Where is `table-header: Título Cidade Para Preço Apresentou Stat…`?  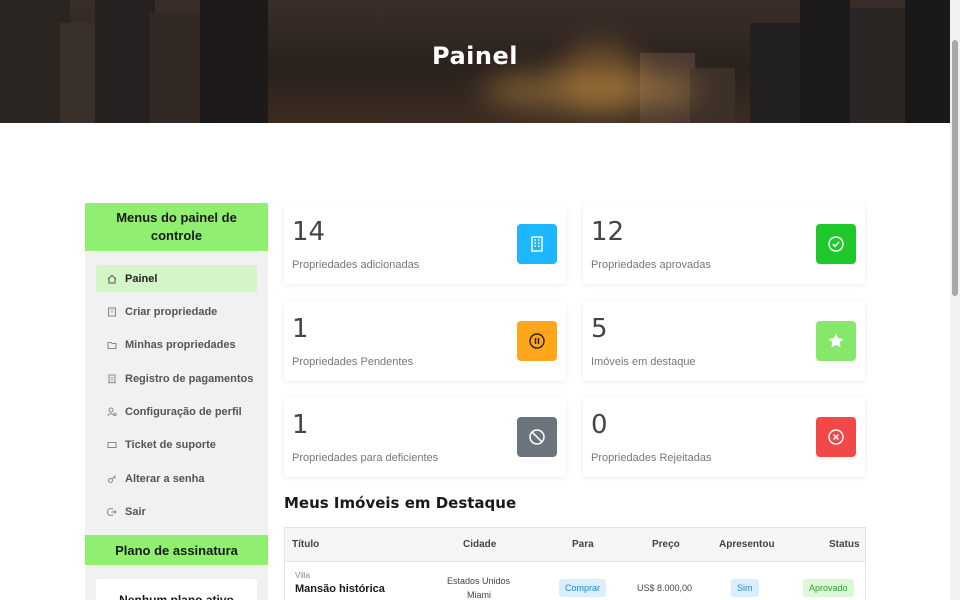
table-header: Título Cidade Para Preço Apresentou Stat… is located at coordinates (575, 545).